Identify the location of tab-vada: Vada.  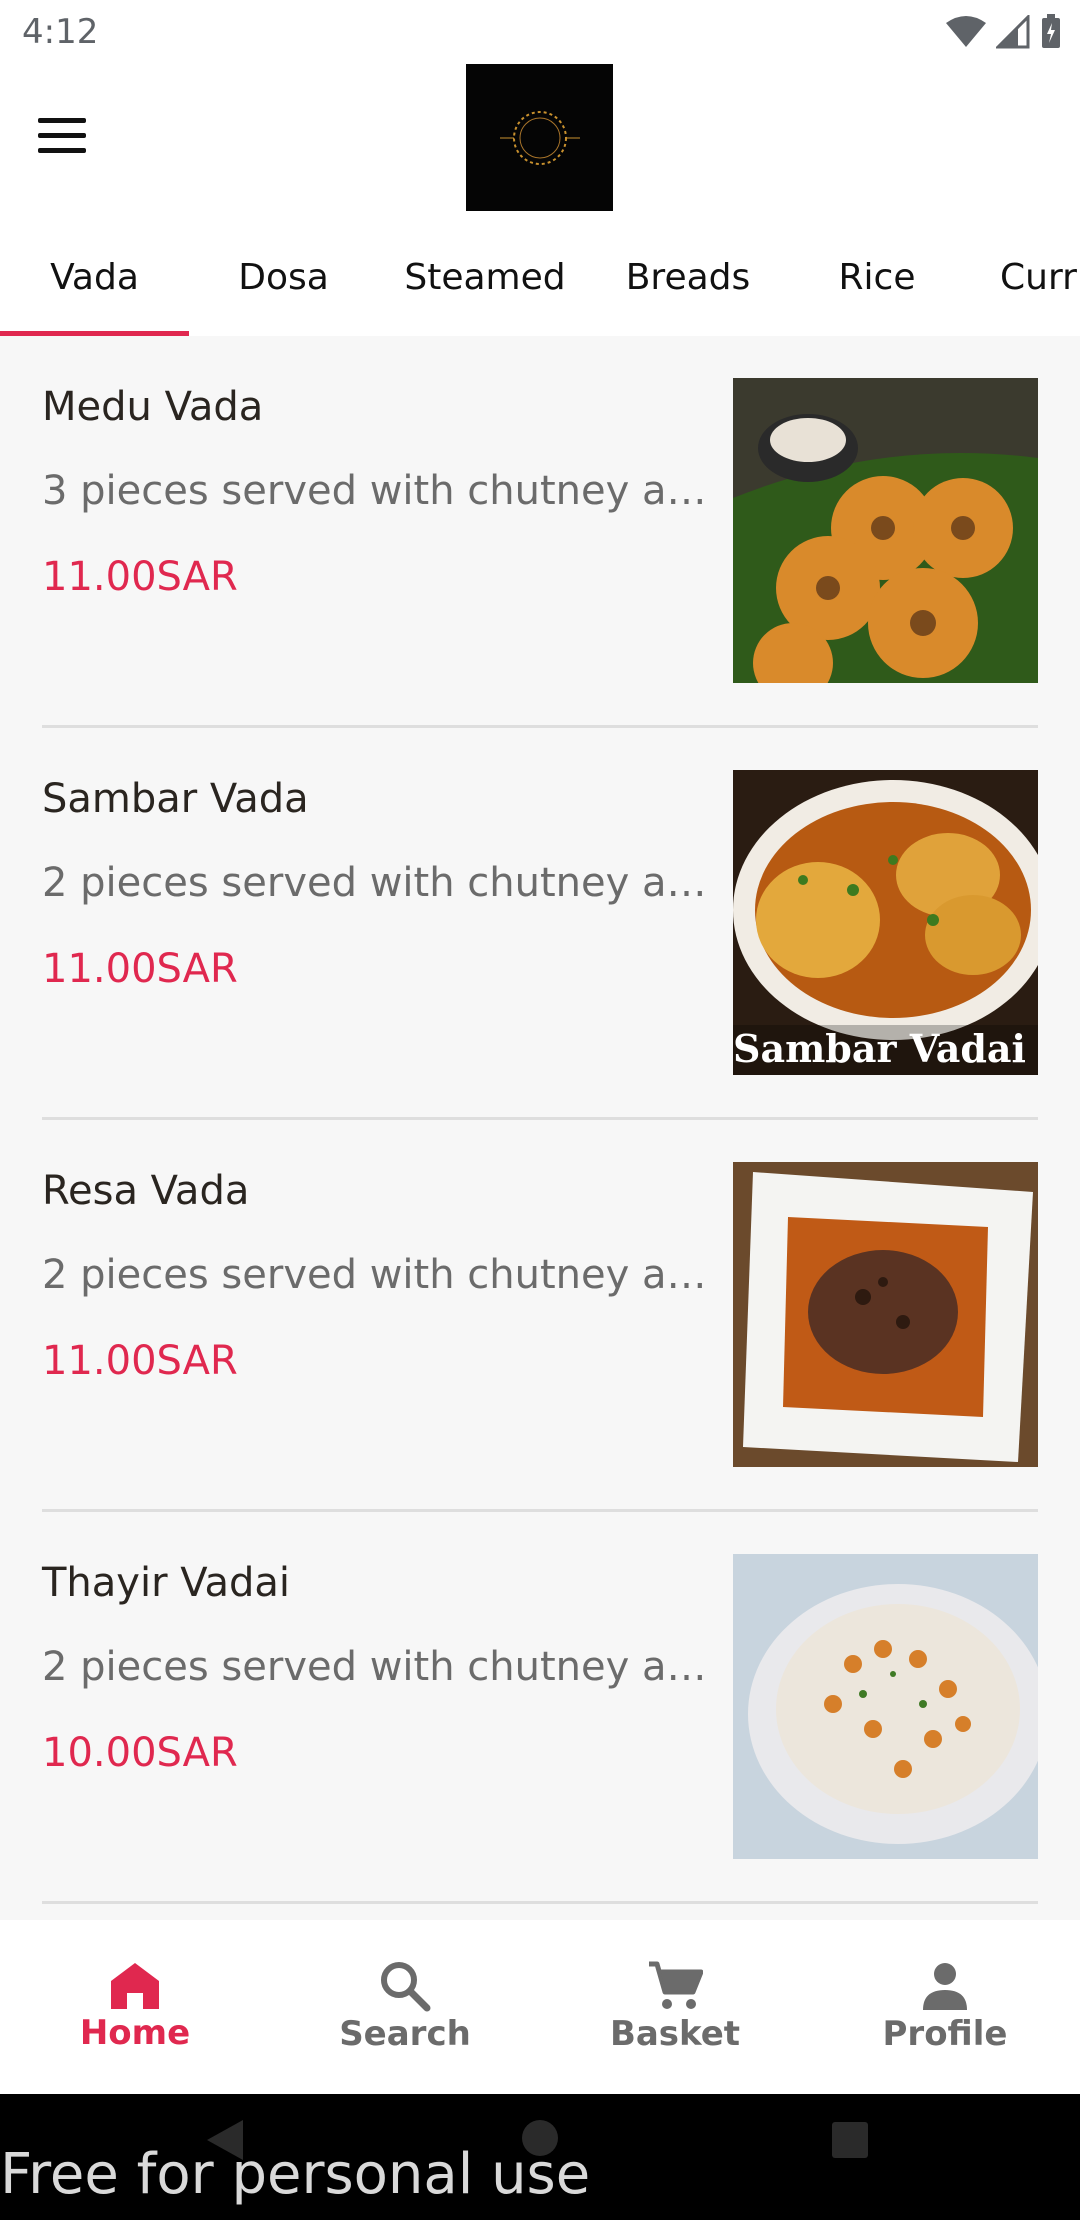
(94, 277).